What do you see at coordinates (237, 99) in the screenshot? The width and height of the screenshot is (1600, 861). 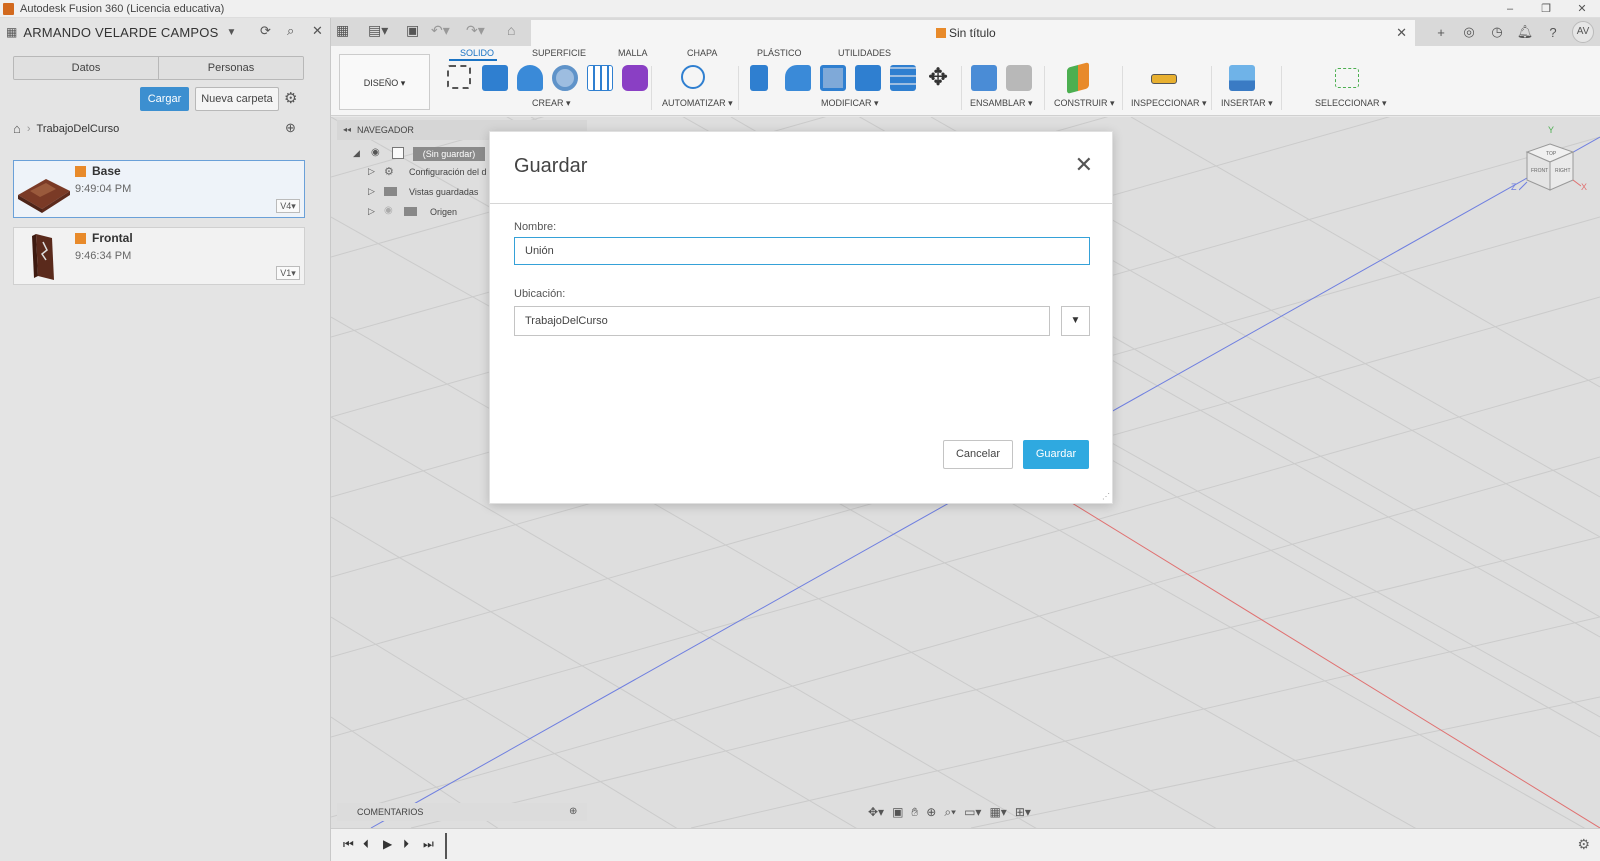 I see `new-folder-button: Nueva carpeta` at bounding box center [237, 99].